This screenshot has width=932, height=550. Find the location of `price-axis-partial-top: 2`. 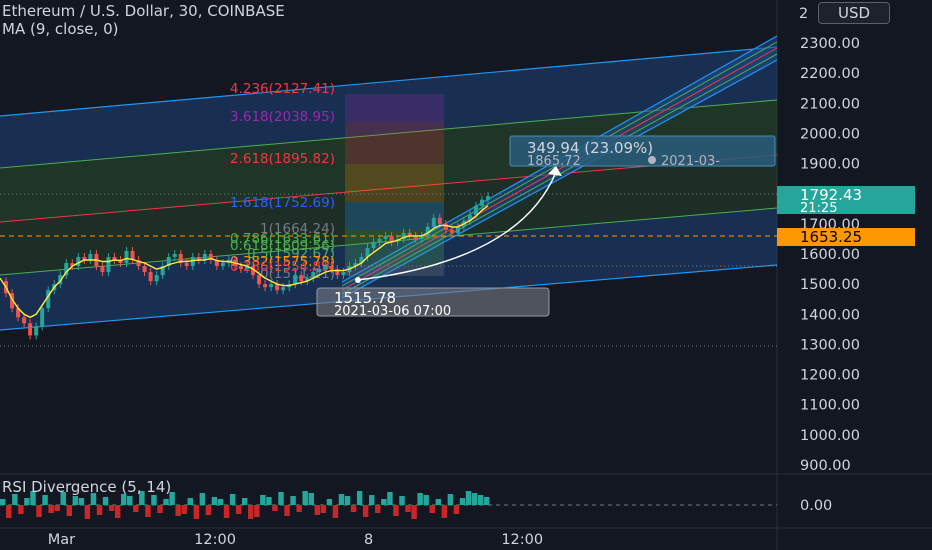

price-axis-partial-top: 2 is located at coordinates (803, 14).